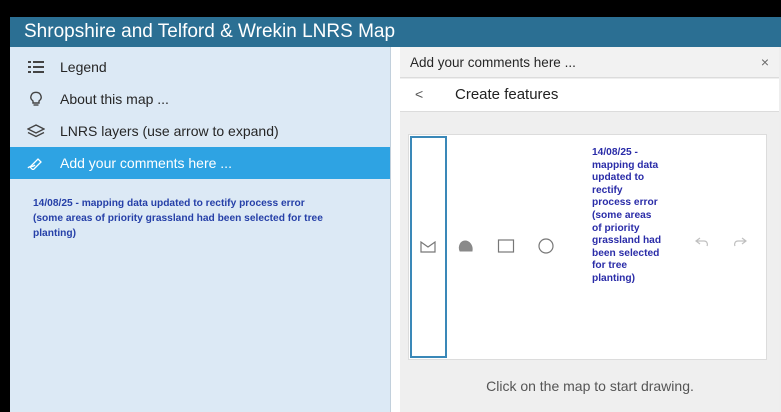 The height and width of the screenshot is (412, 781). What do you see at coordinates (765, 62) in the screenshot?
I see `close-icon: ×` at bounding box center [765, 62].